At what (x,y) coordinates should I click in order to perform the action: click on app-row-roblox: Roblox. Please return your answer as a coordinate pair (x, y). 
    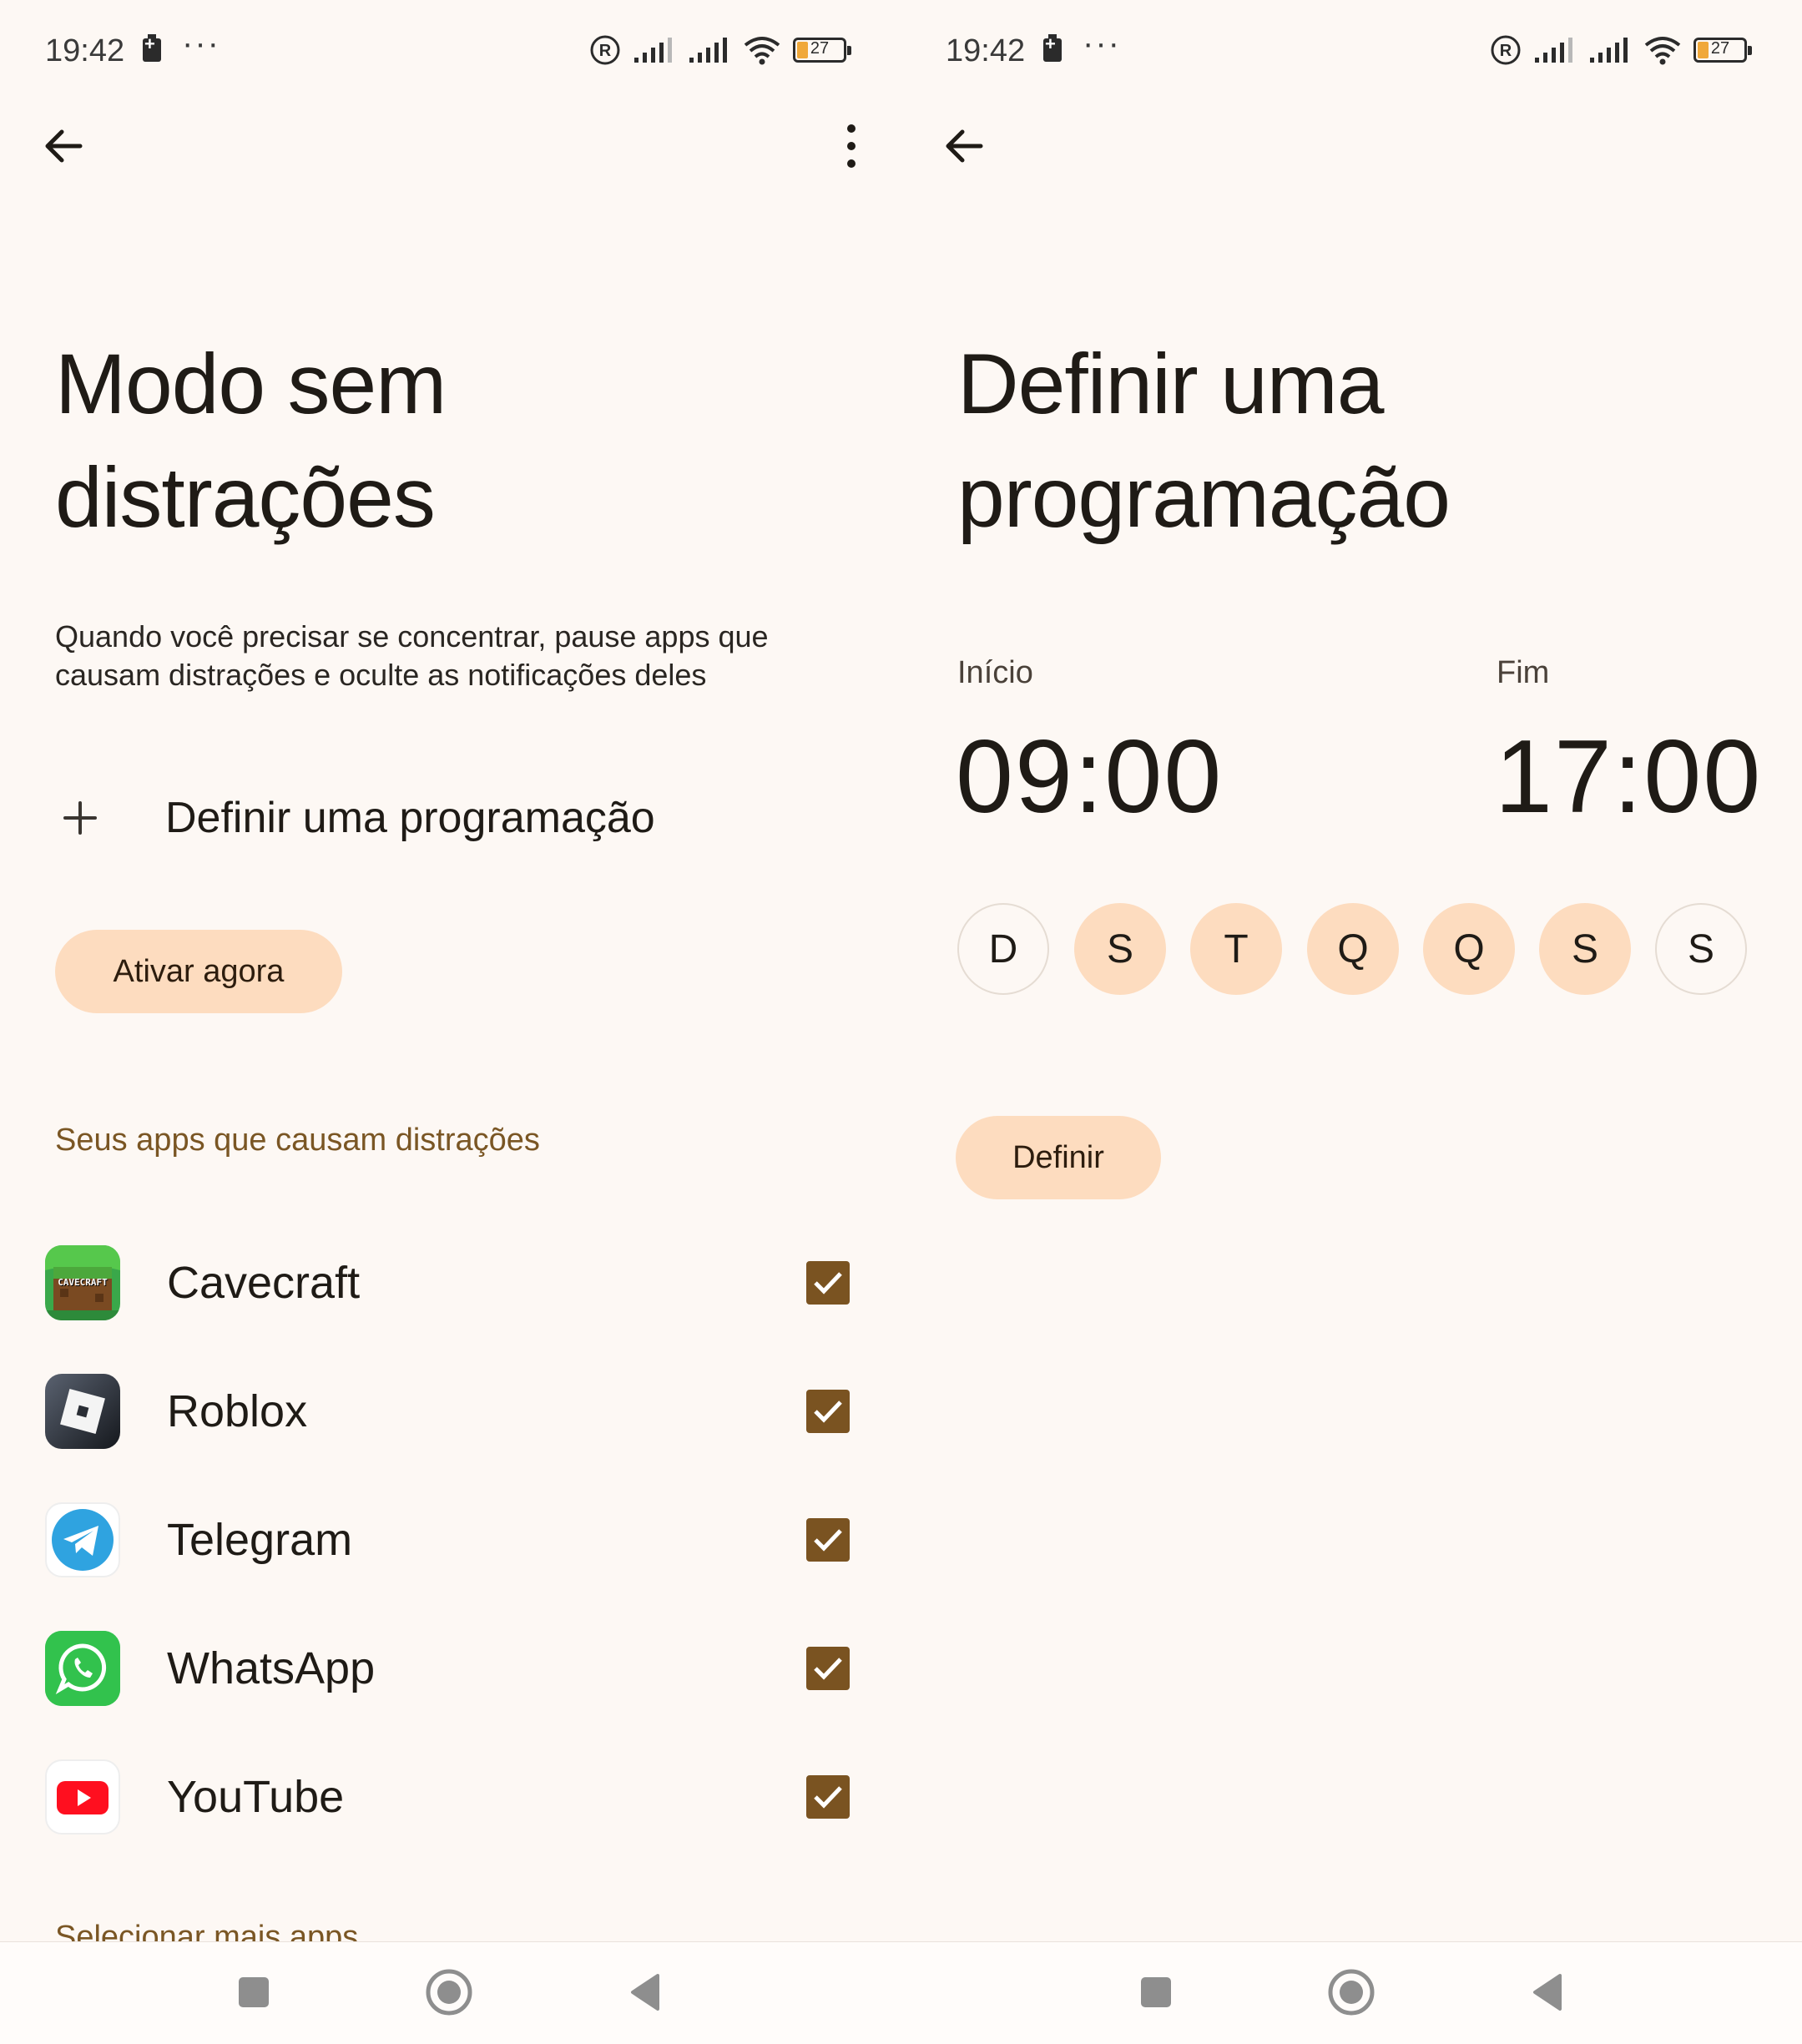
    Looking at the image, I should click on (448, 1411).